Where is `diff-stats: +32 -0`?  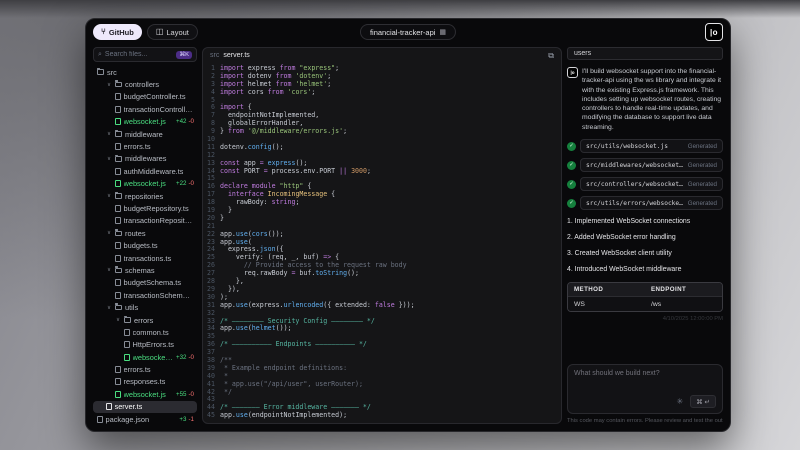
diff-stats: +32 -0 is located at coordinates (185, 357).